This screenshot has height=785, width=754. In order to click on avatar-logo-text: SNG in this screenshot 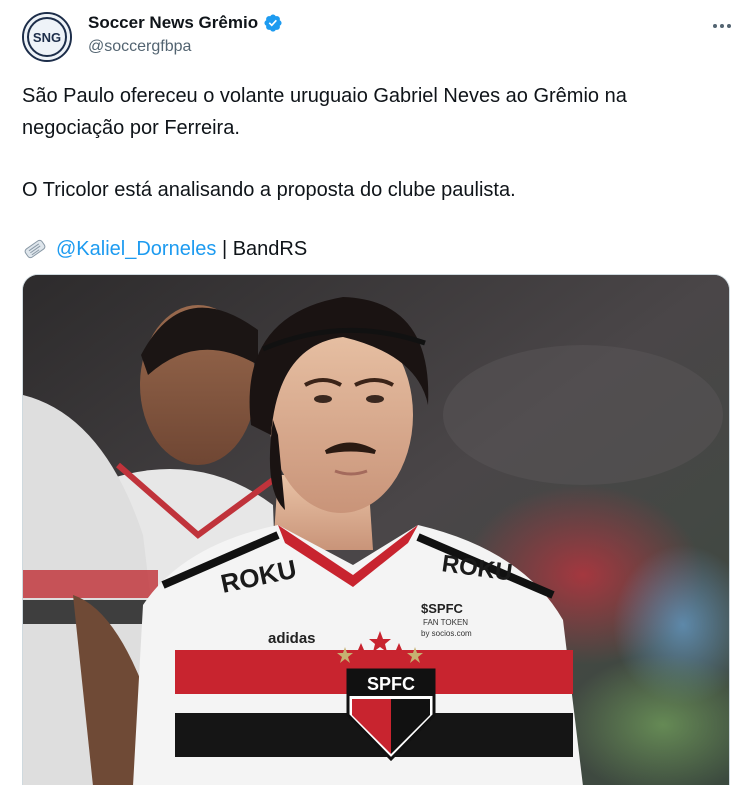, I will do `click(47, 37)`.